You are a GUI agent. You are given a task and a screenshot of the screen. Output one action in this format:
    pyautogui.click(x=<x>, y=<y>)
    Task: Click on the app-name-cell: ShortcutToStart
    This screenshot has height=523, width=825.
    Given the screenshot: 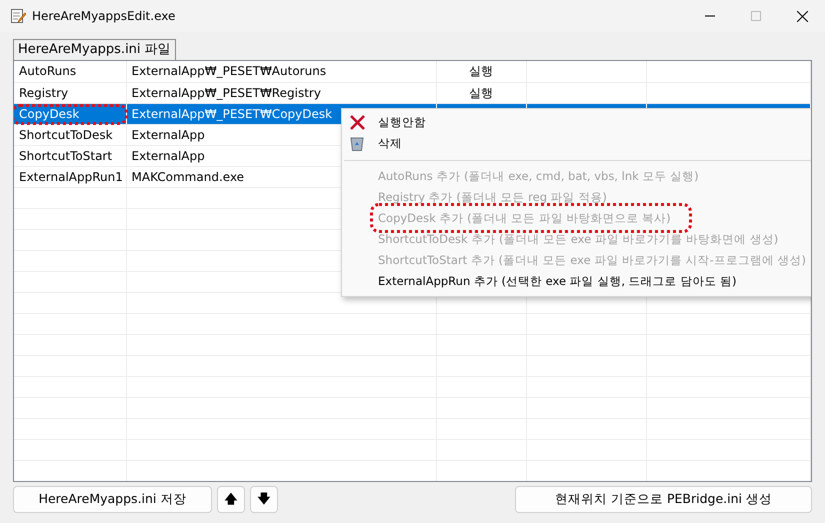 What is the action you would take?
    pyautogui.click(x=70, y=155)
    